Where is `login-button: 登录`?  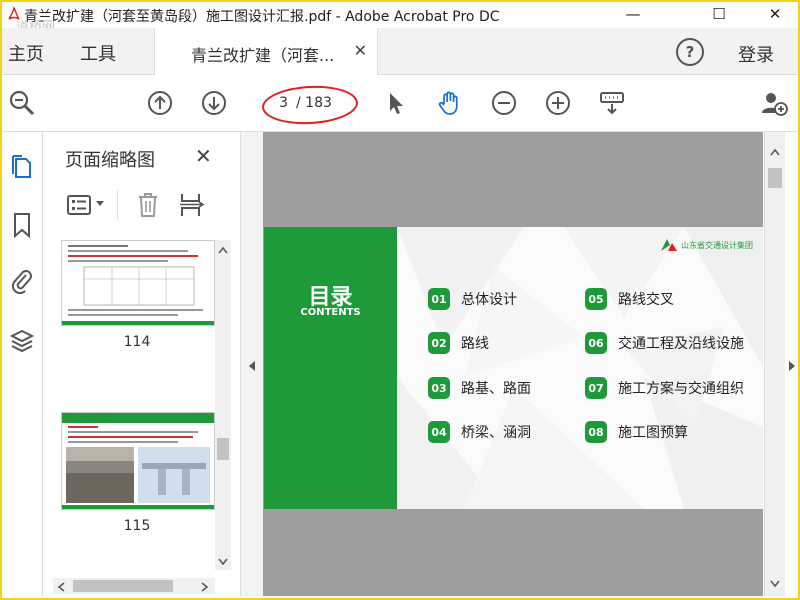 login-button: 登录 is located at coordinates (756, 54).